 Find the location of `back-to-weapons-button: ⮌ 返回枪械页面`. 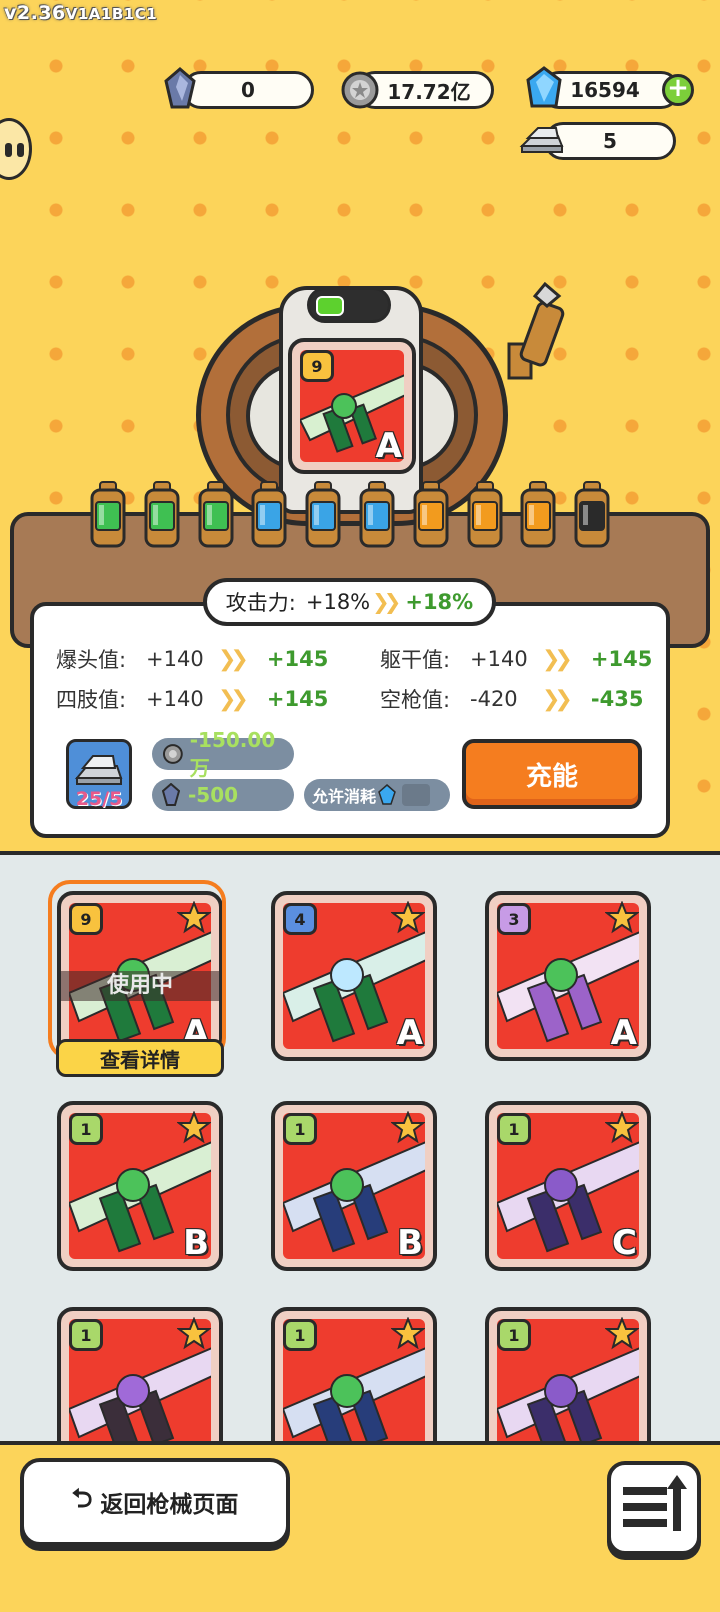

back-to-weapons-button: ⮌ 返回枪械页面 is located at coordinates (155, 1502).